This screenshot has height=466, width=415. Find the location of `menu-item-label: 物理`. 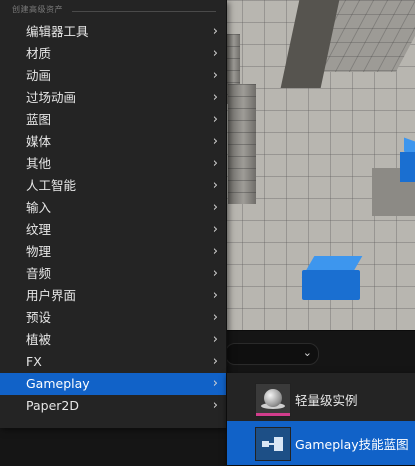

menu-item-label: 物理 is located at coordinates (39, 251).